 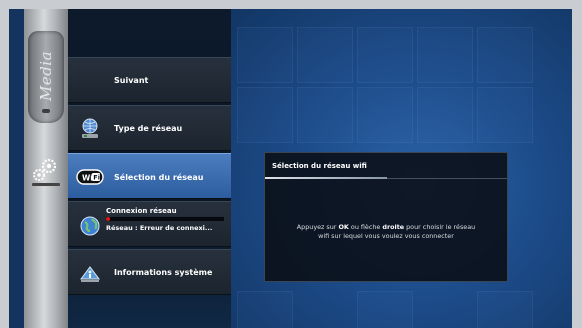 What do you see at coordinates (46, 111) in the screenshot?
I see `media-tab-slot` at bounding box center [46, 111].